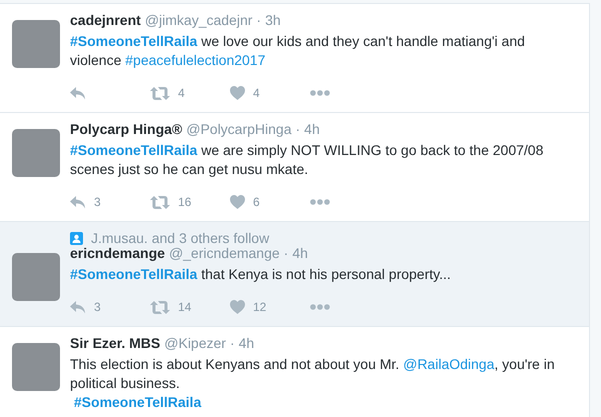 This screenshot has height=417, width=601. Describe the element at coordinates (198, 20) in the screenshot. I see `user-handle: @jimkay_cadejnr` at that location.